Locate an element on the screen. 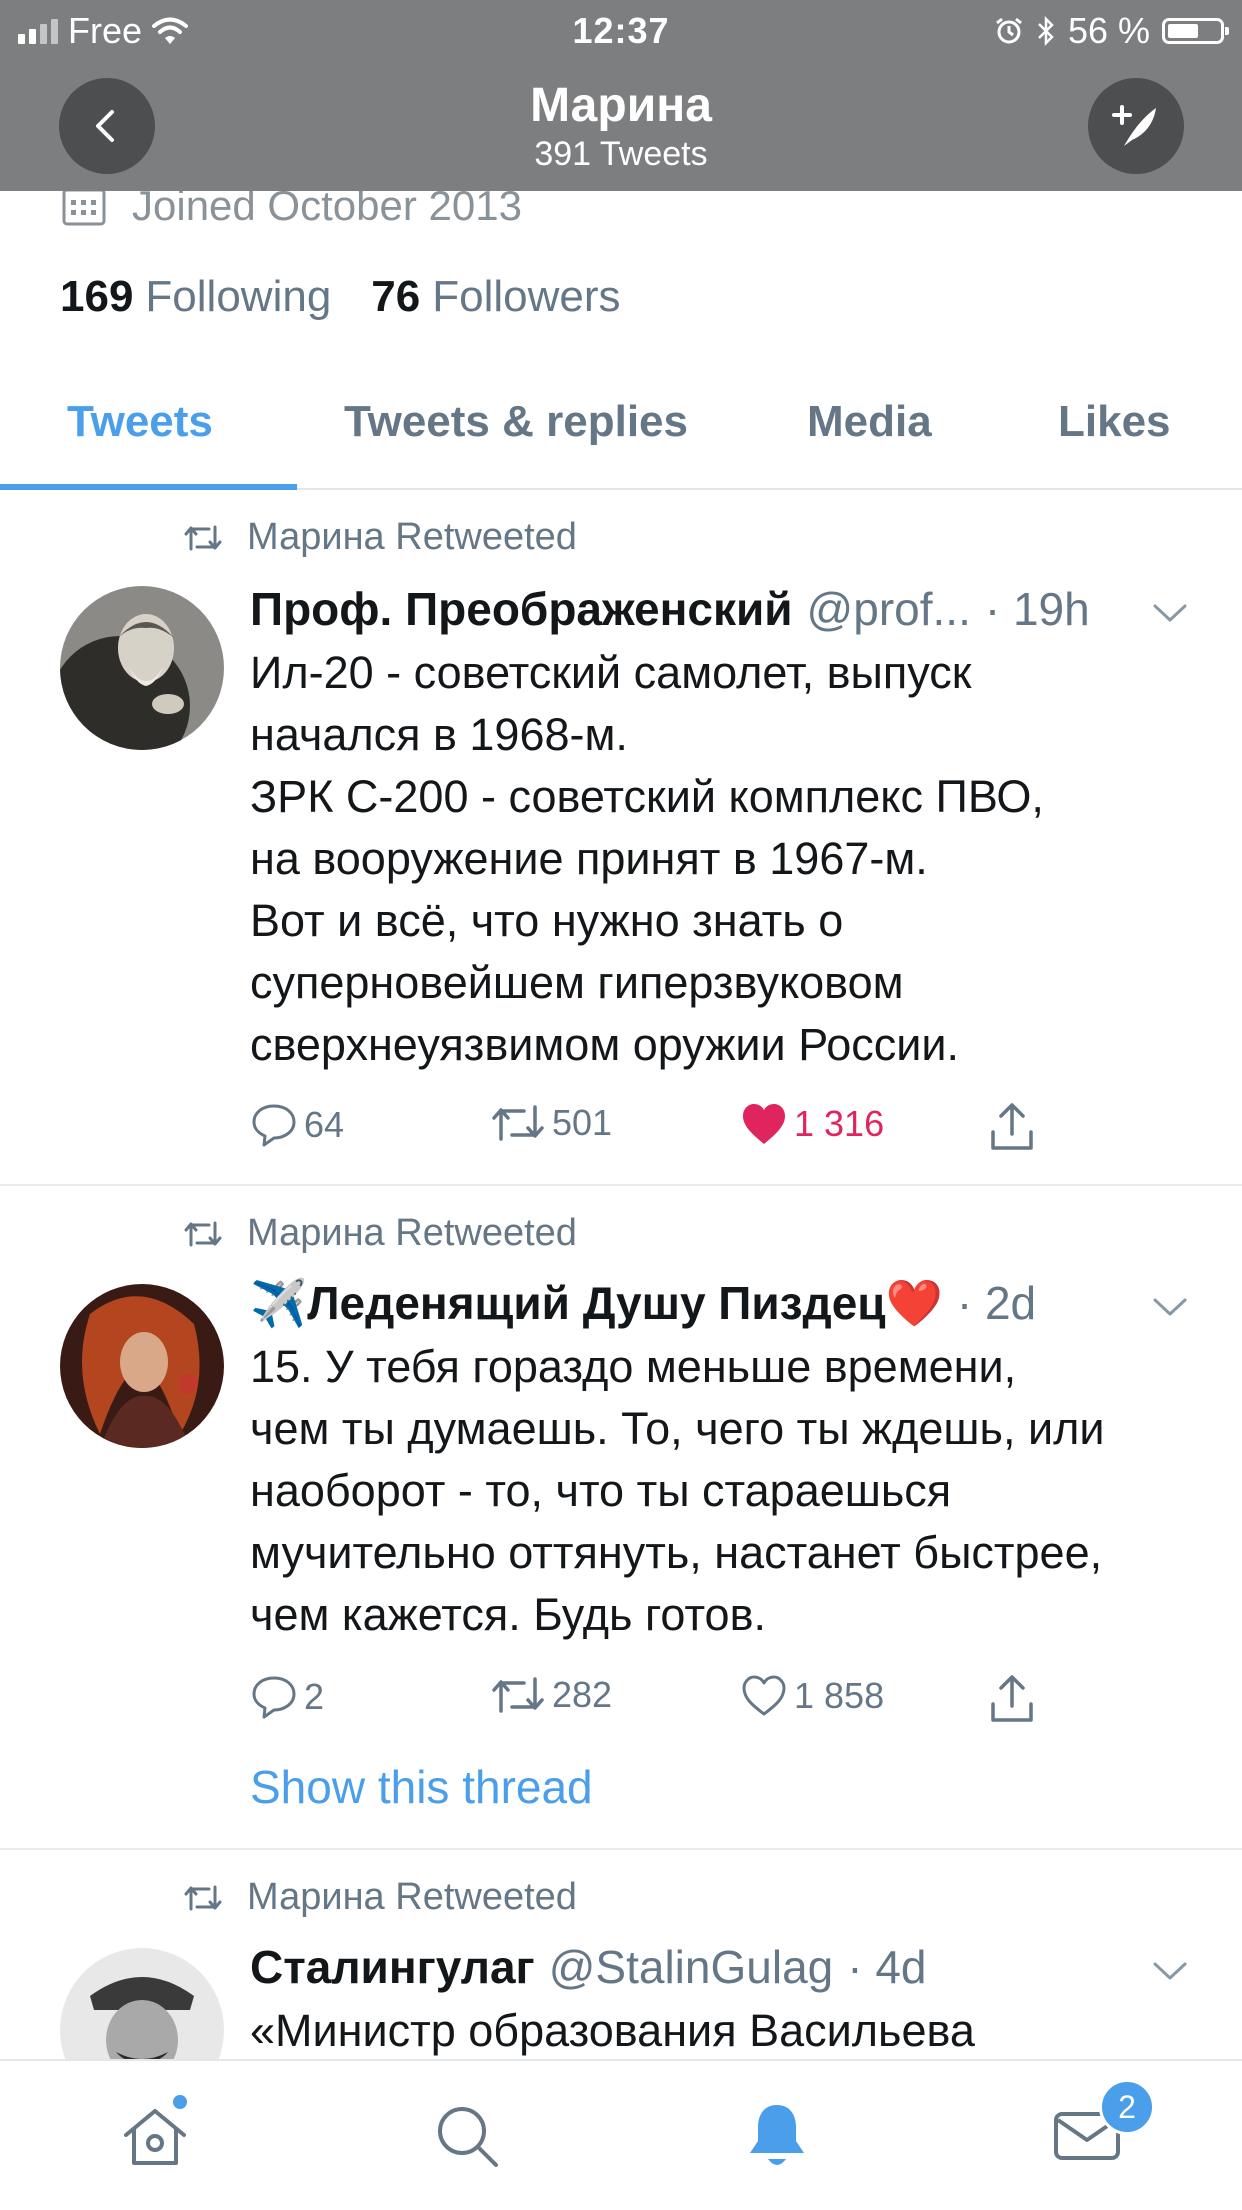 This screenshot has height=2210, width=1242. like-count: 1 858 is located at coordinates (839, 1695).